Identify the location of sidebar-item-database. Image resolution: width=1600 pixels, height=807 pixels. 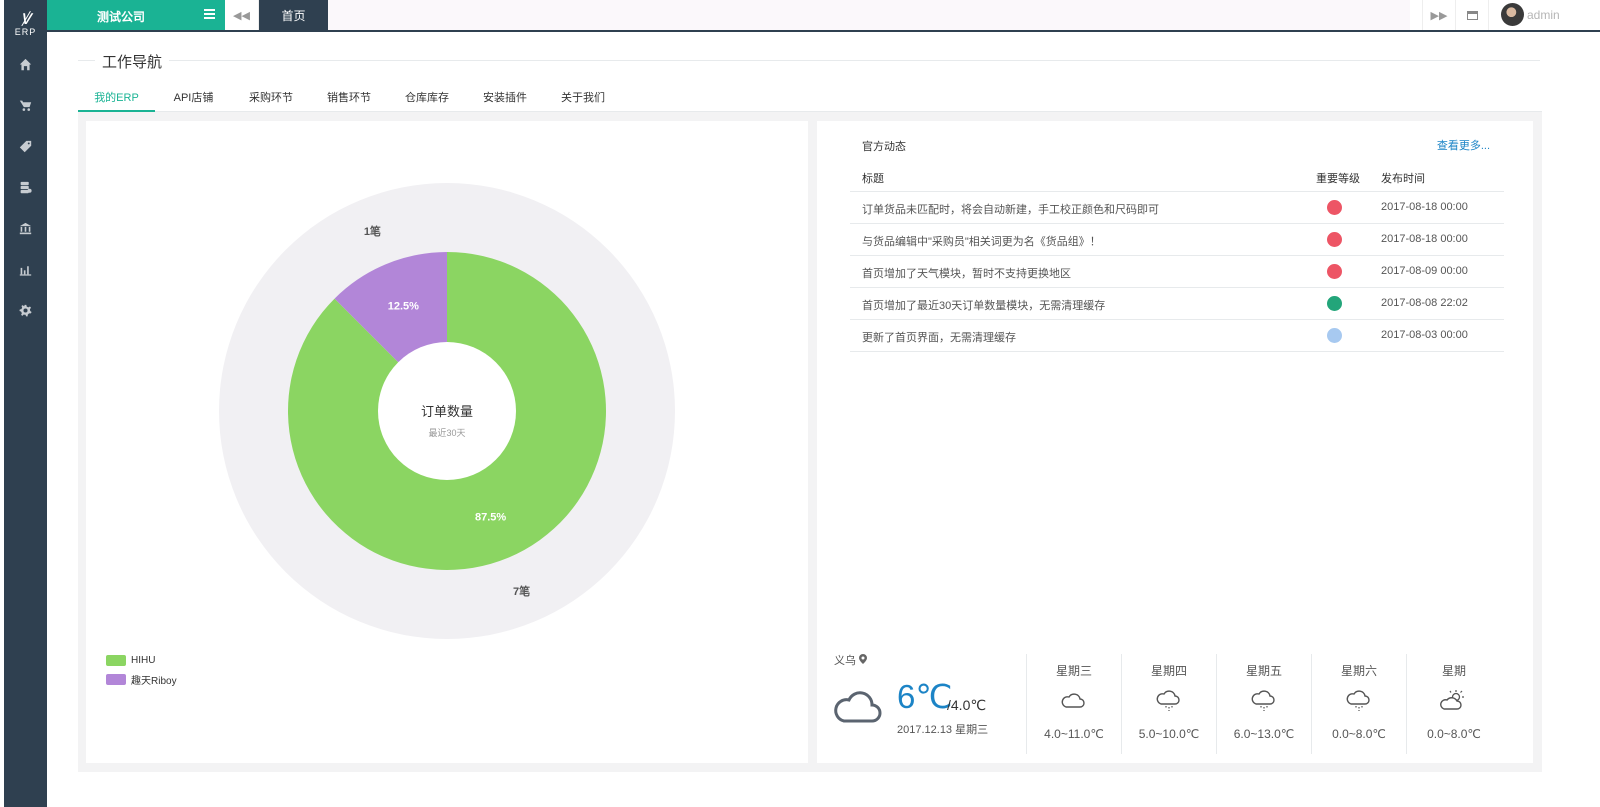
(25, 187).